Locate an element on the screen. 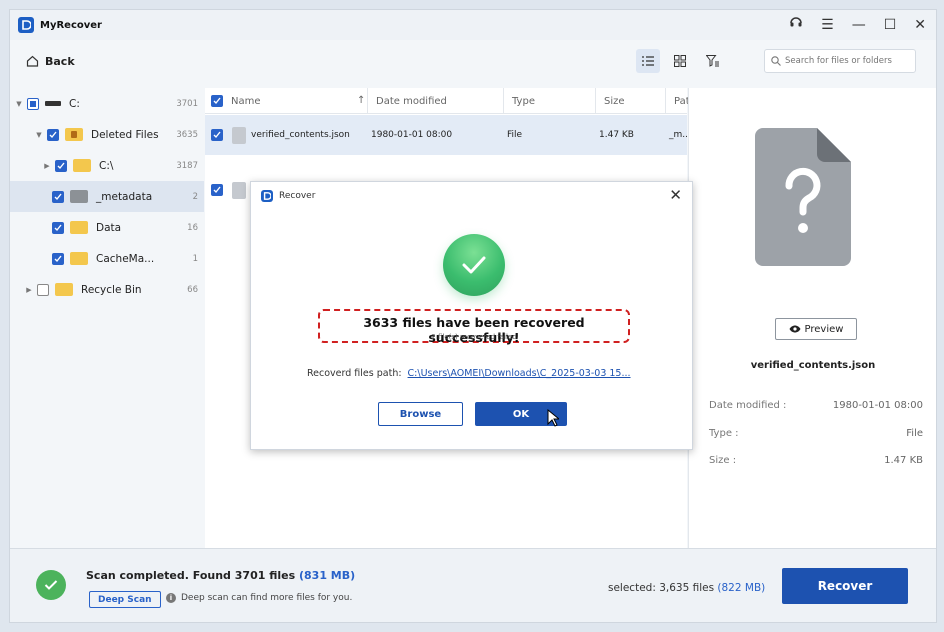  browse-button: Browse is located at coordinates (420, 414).